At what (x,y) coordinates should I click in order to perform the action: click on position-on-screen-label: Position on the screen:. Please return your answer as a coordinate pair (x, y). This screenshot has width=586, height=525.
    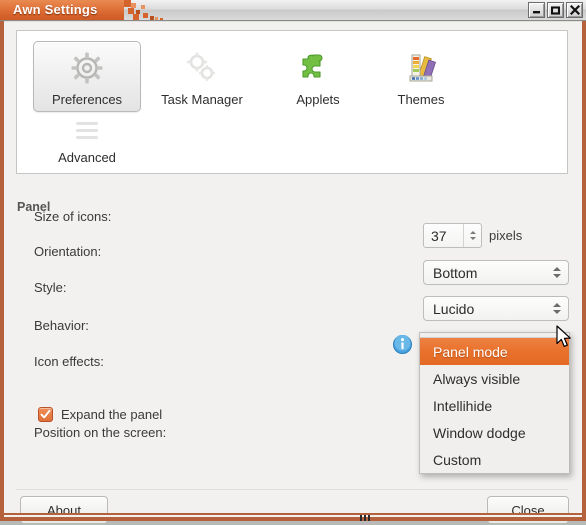
    Looking at the image, I should click on (100, 432).